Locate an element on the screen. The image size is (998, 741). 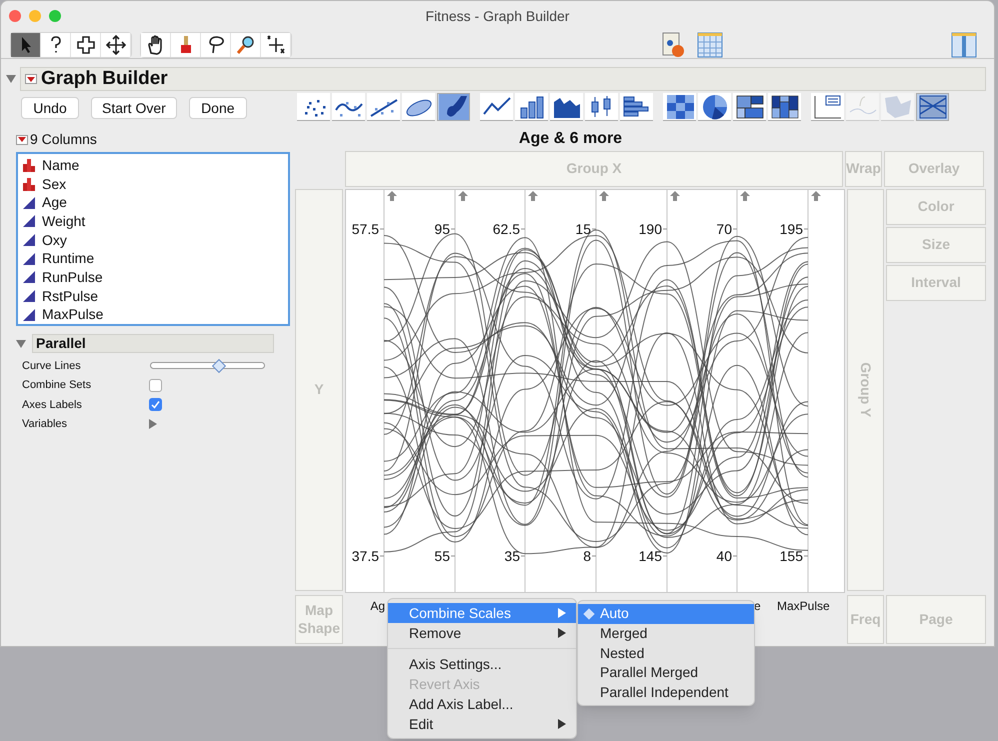
columns-title: 9 Columns is located at coordinates (63, 139).